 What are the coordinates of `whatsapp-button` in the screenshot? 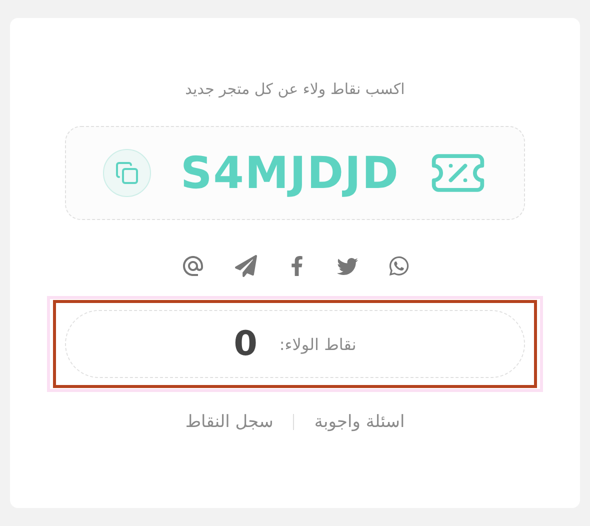 It's located at (399, 266).